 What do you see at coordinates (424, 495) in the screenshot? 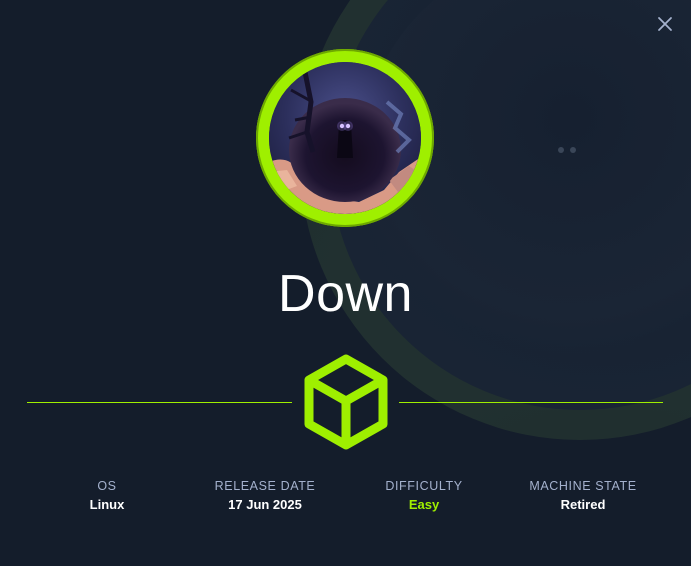
I see `stat-difficulty: DIFFICULTY Easy` at bounding box center [424, 495].